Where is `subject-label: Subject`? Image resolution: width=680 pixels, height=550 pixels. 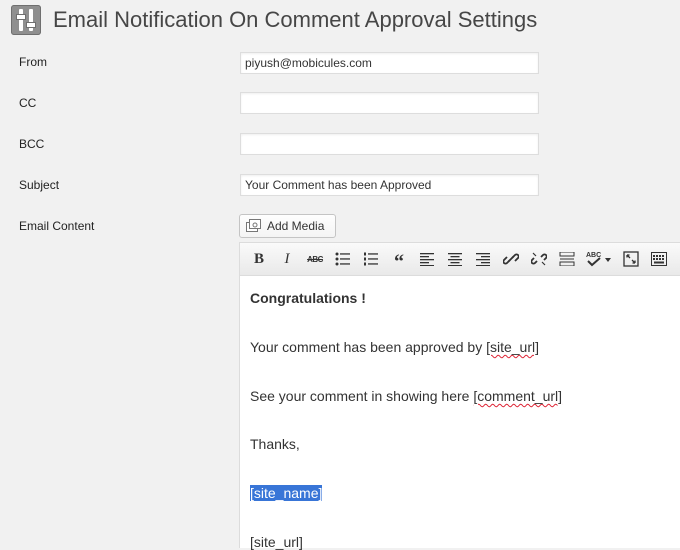
subject-label: Subject is located at coordinates (39, 185).